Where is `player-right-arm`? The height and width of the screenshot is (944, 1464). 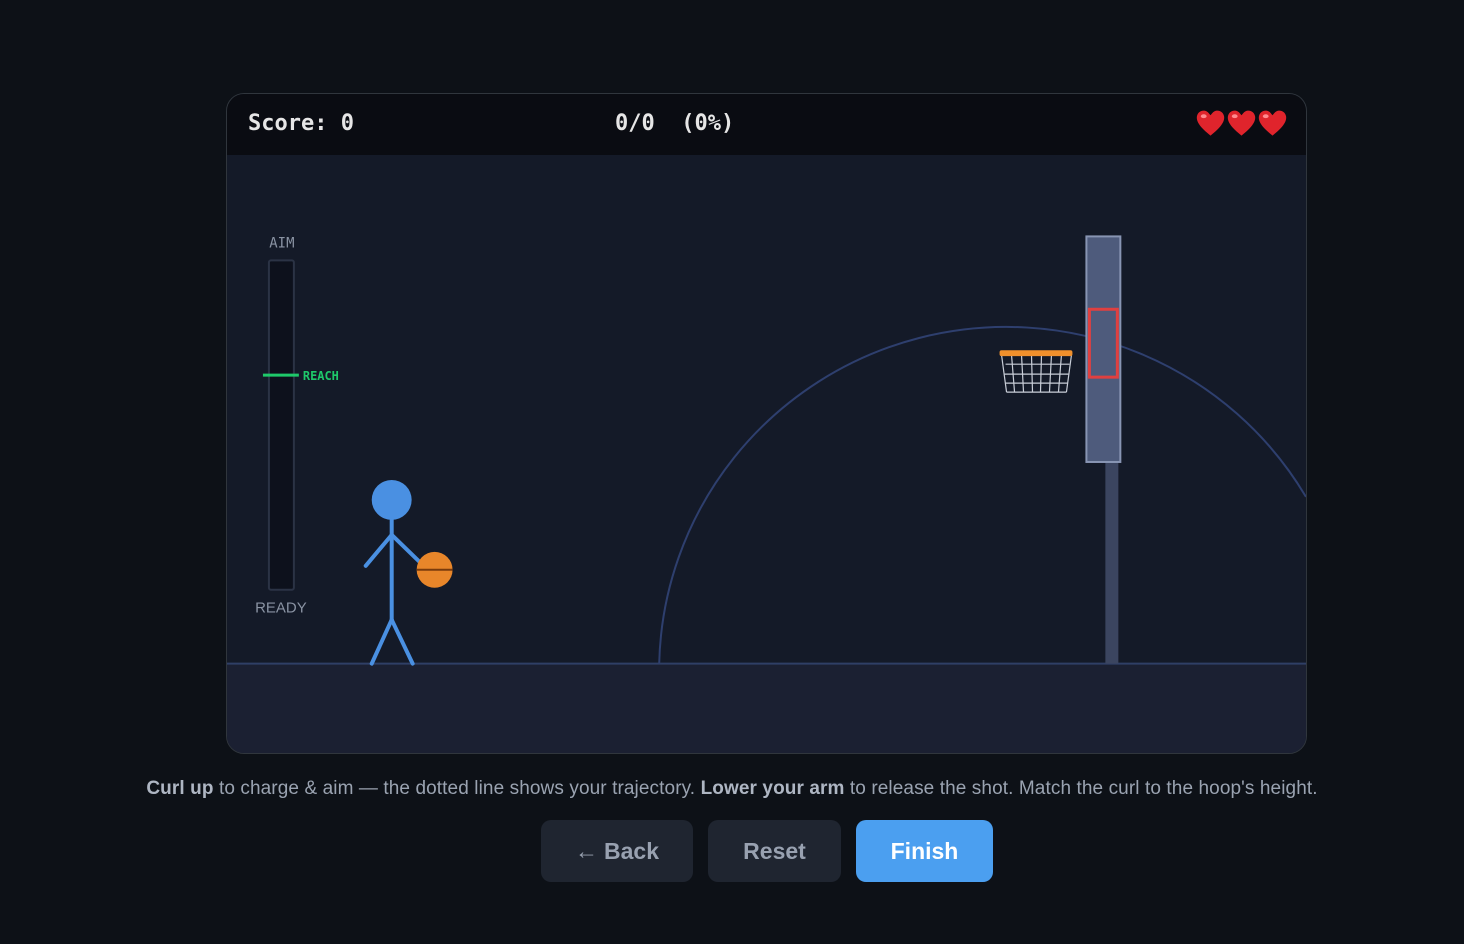 player-right-arm is located at coordinates (407, 550).